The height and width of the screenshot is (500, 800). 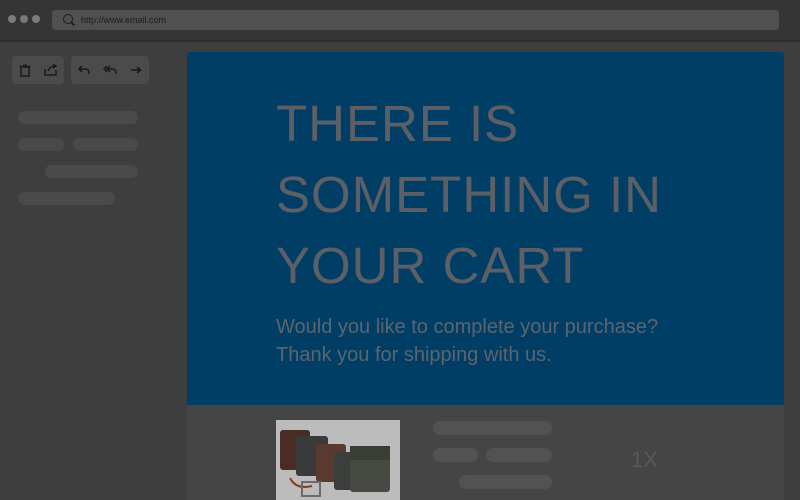 What do you see at coordinates (24, 19) in the screenshot?
I see `window-minimize-button` at bounding box center [24, 19].